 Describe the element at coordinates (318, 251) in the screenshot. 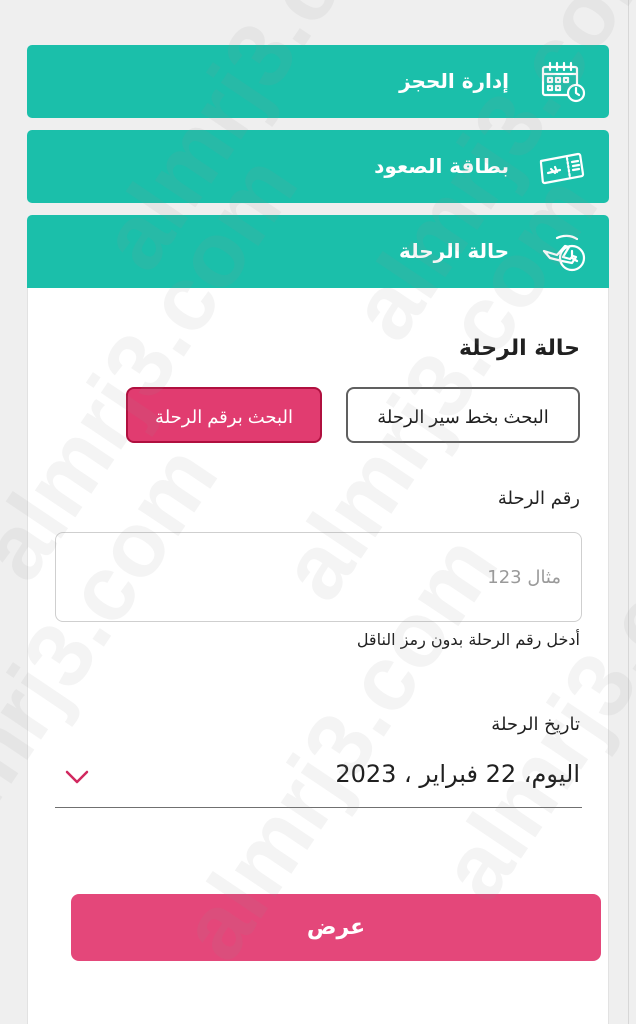

I see `flight-status-bar: حالة الرحلة` at that location.